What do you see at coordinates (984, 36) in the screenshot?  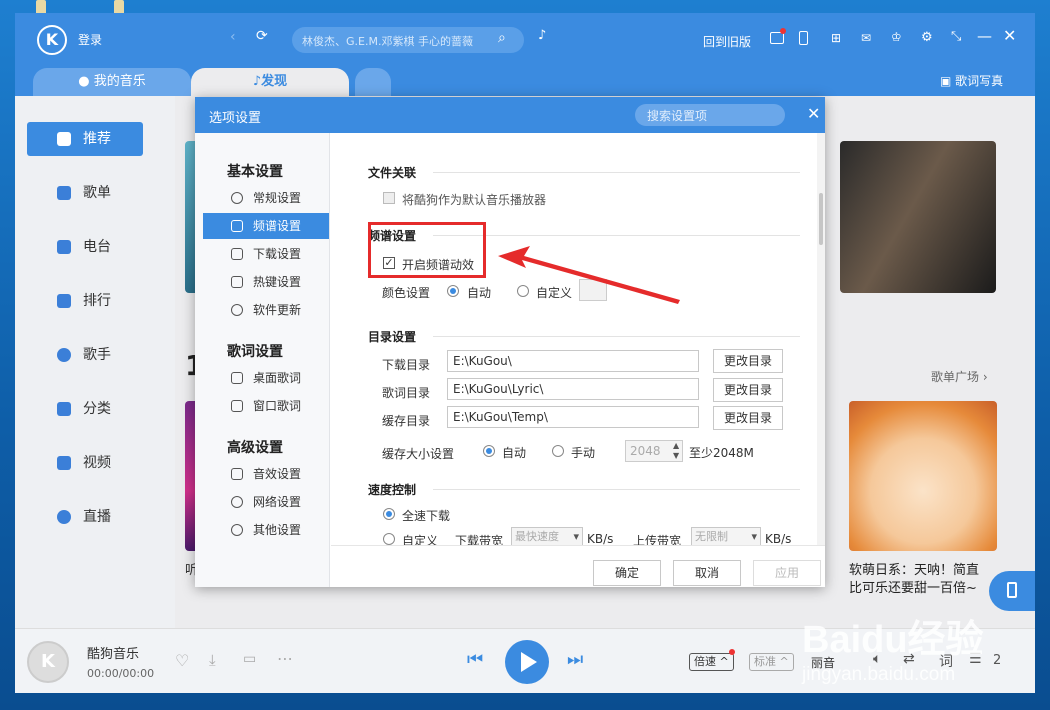 I see `minimize-icon: —` at bounding box center [984, 36].